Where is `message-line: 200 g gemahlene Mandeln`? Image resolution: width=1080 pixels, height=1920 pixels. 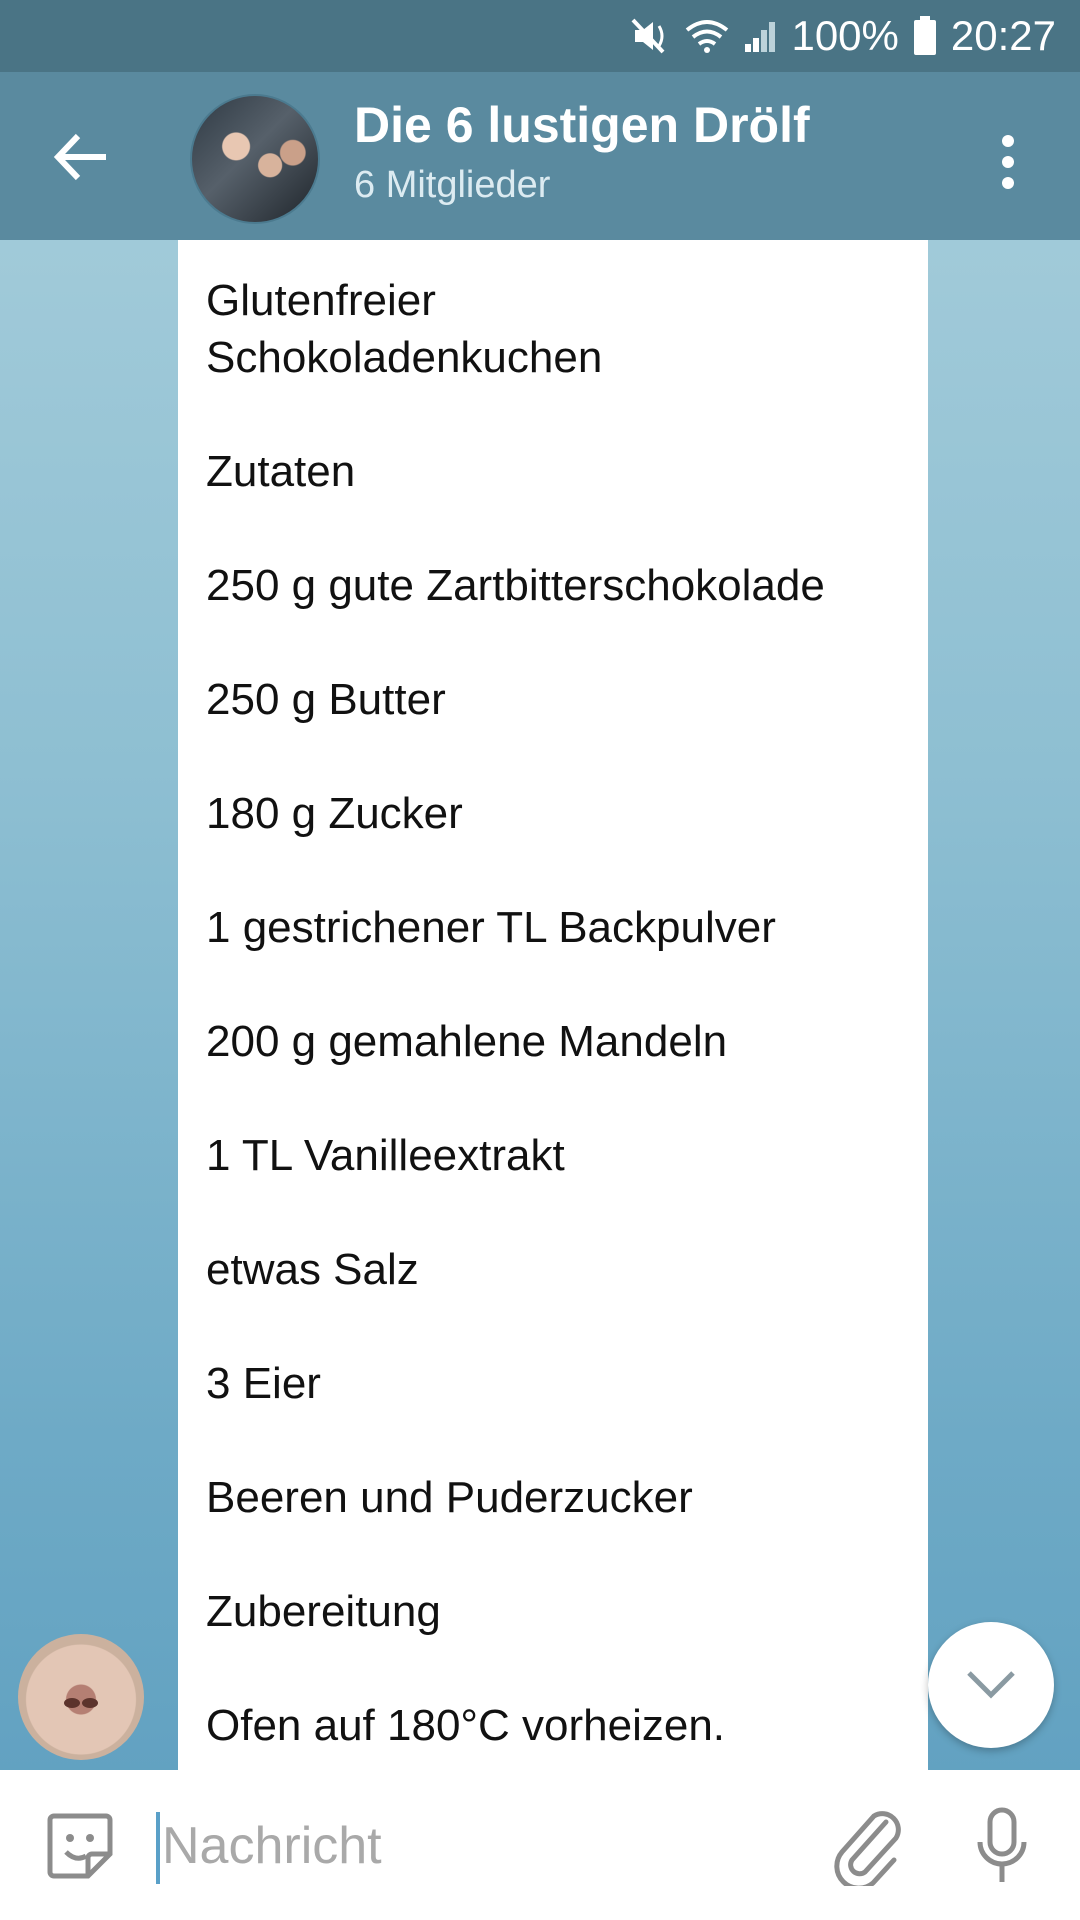 message-line: 200 g gemahlene Mandeln is located at coordinates (467, 1041).